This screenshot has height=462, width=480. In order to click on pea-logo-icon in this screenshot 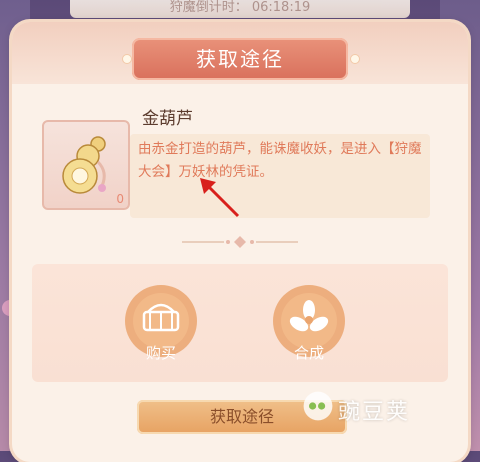, I will do `click(318, 406)`.